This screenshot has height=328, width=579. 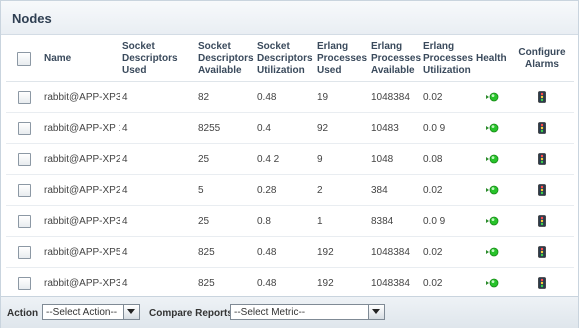 I want to click on node-name-cell: rabbit@APP-XP 1, so click(x=81, y=128).